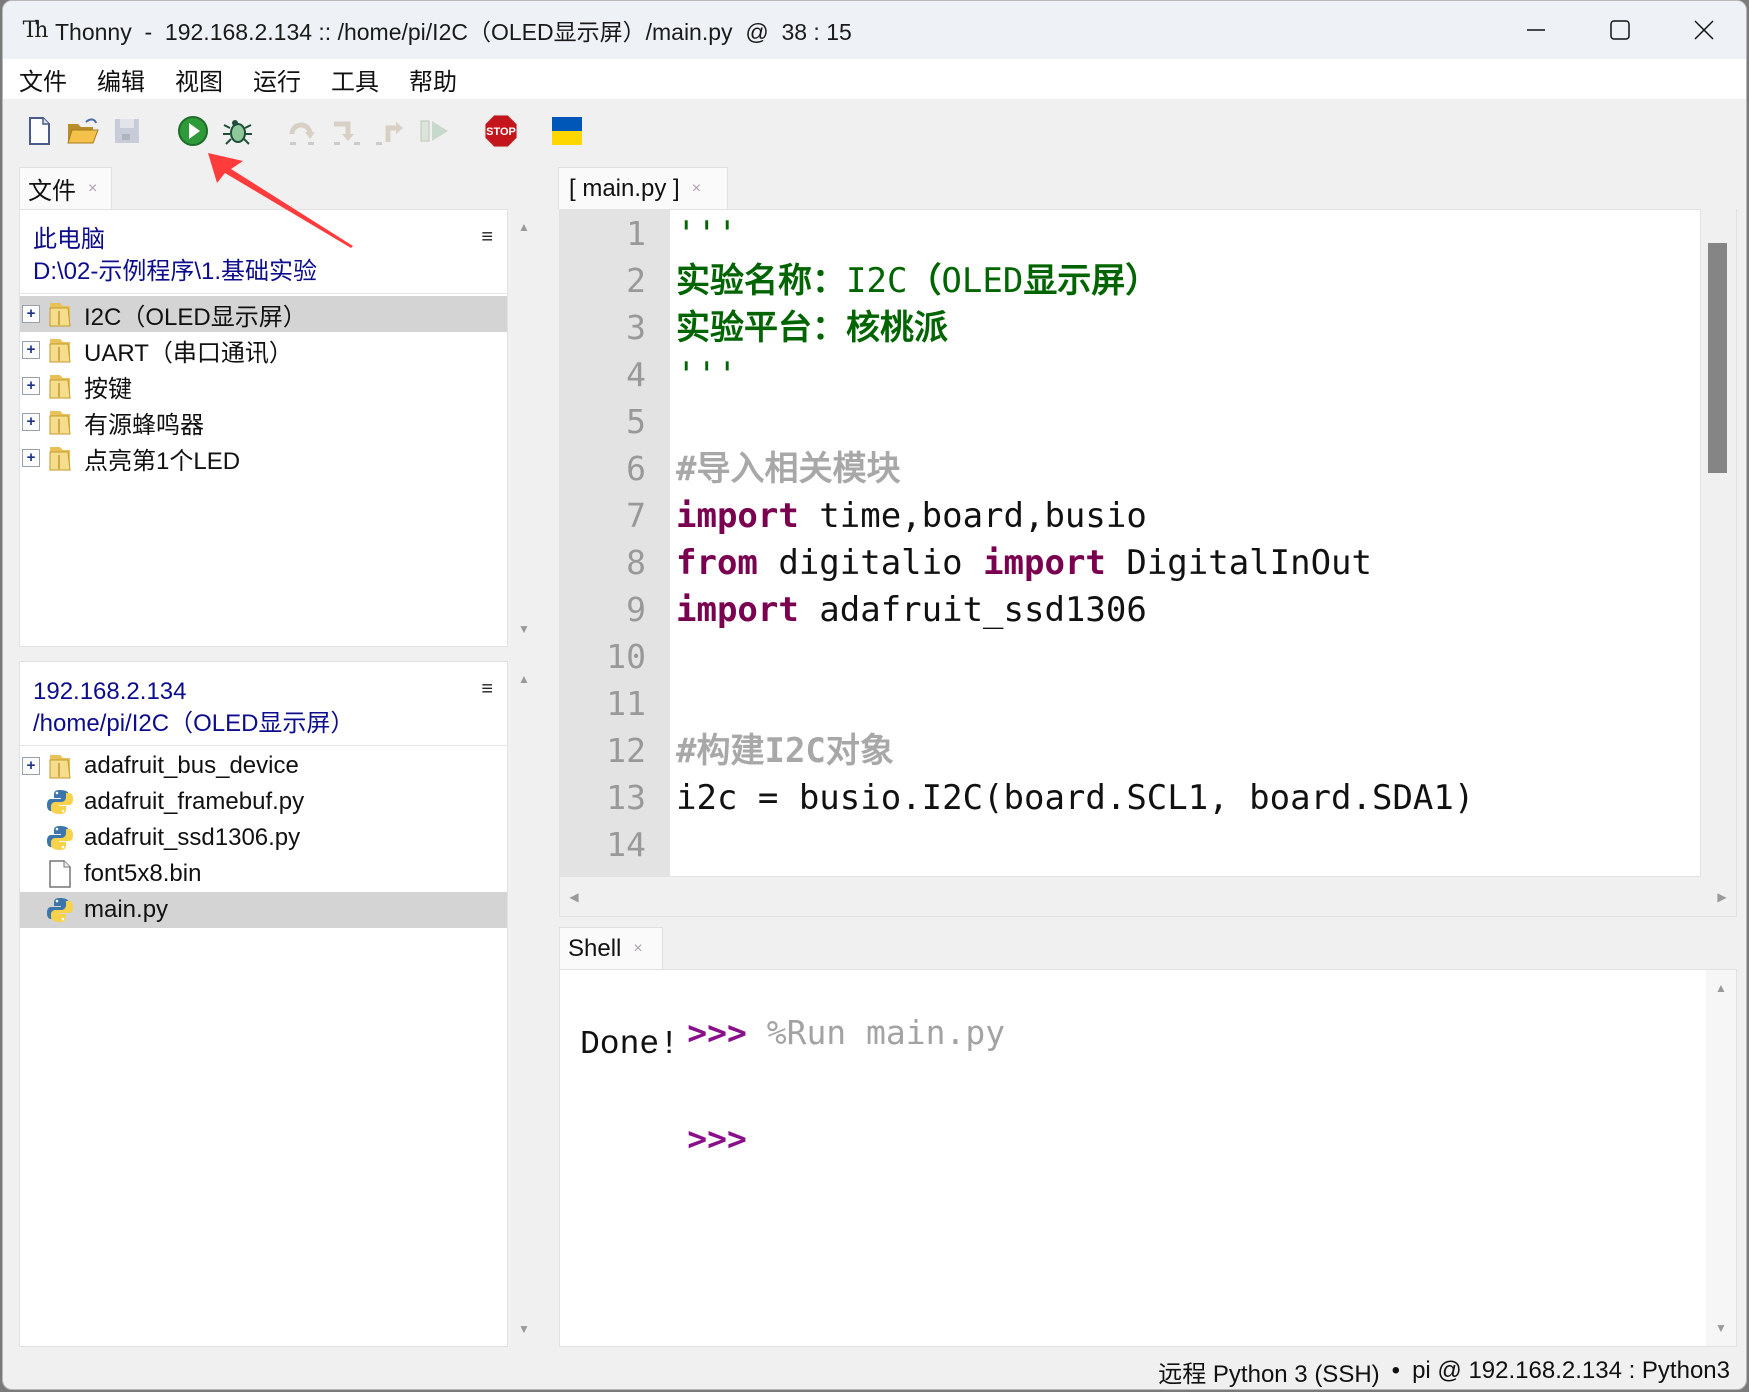 The height and width of the screenshot is (1392, 1749). Describe the element at coordinates (1719, 543) in the screenshot. I see `editor-vertical-scrollbar` at that location.